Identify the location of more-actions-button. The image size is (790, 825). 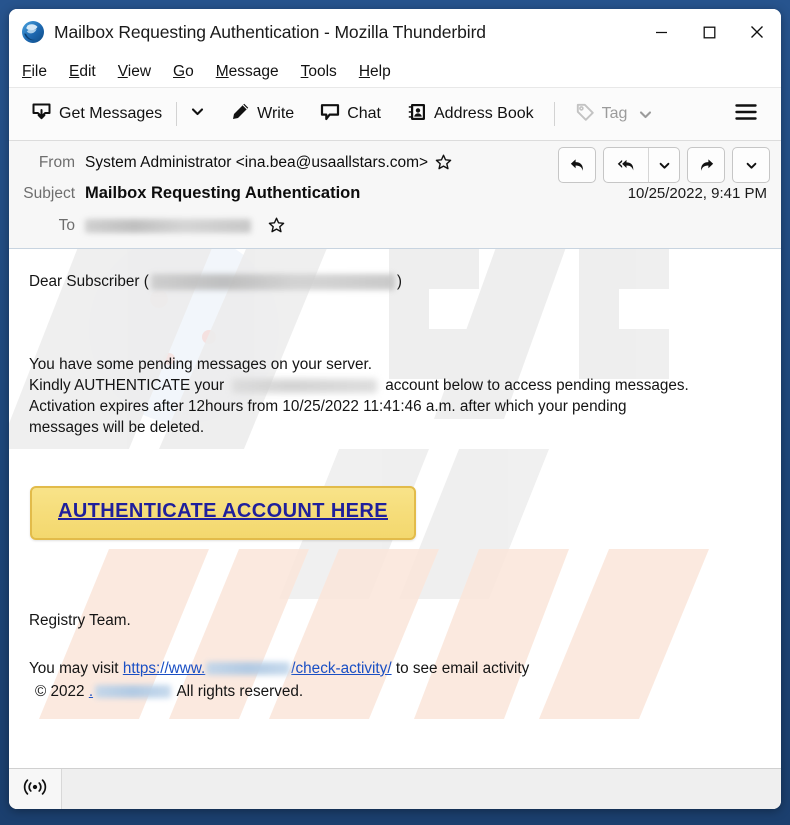
(751, 165).